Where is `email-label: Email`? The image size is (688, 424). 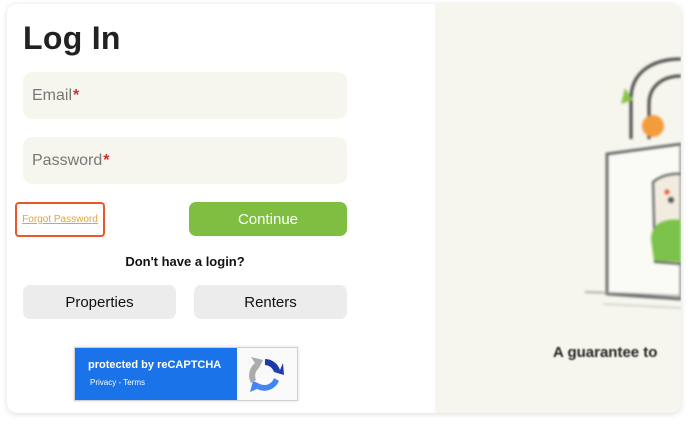
email-label: Email is located at coordinates (52, 95).